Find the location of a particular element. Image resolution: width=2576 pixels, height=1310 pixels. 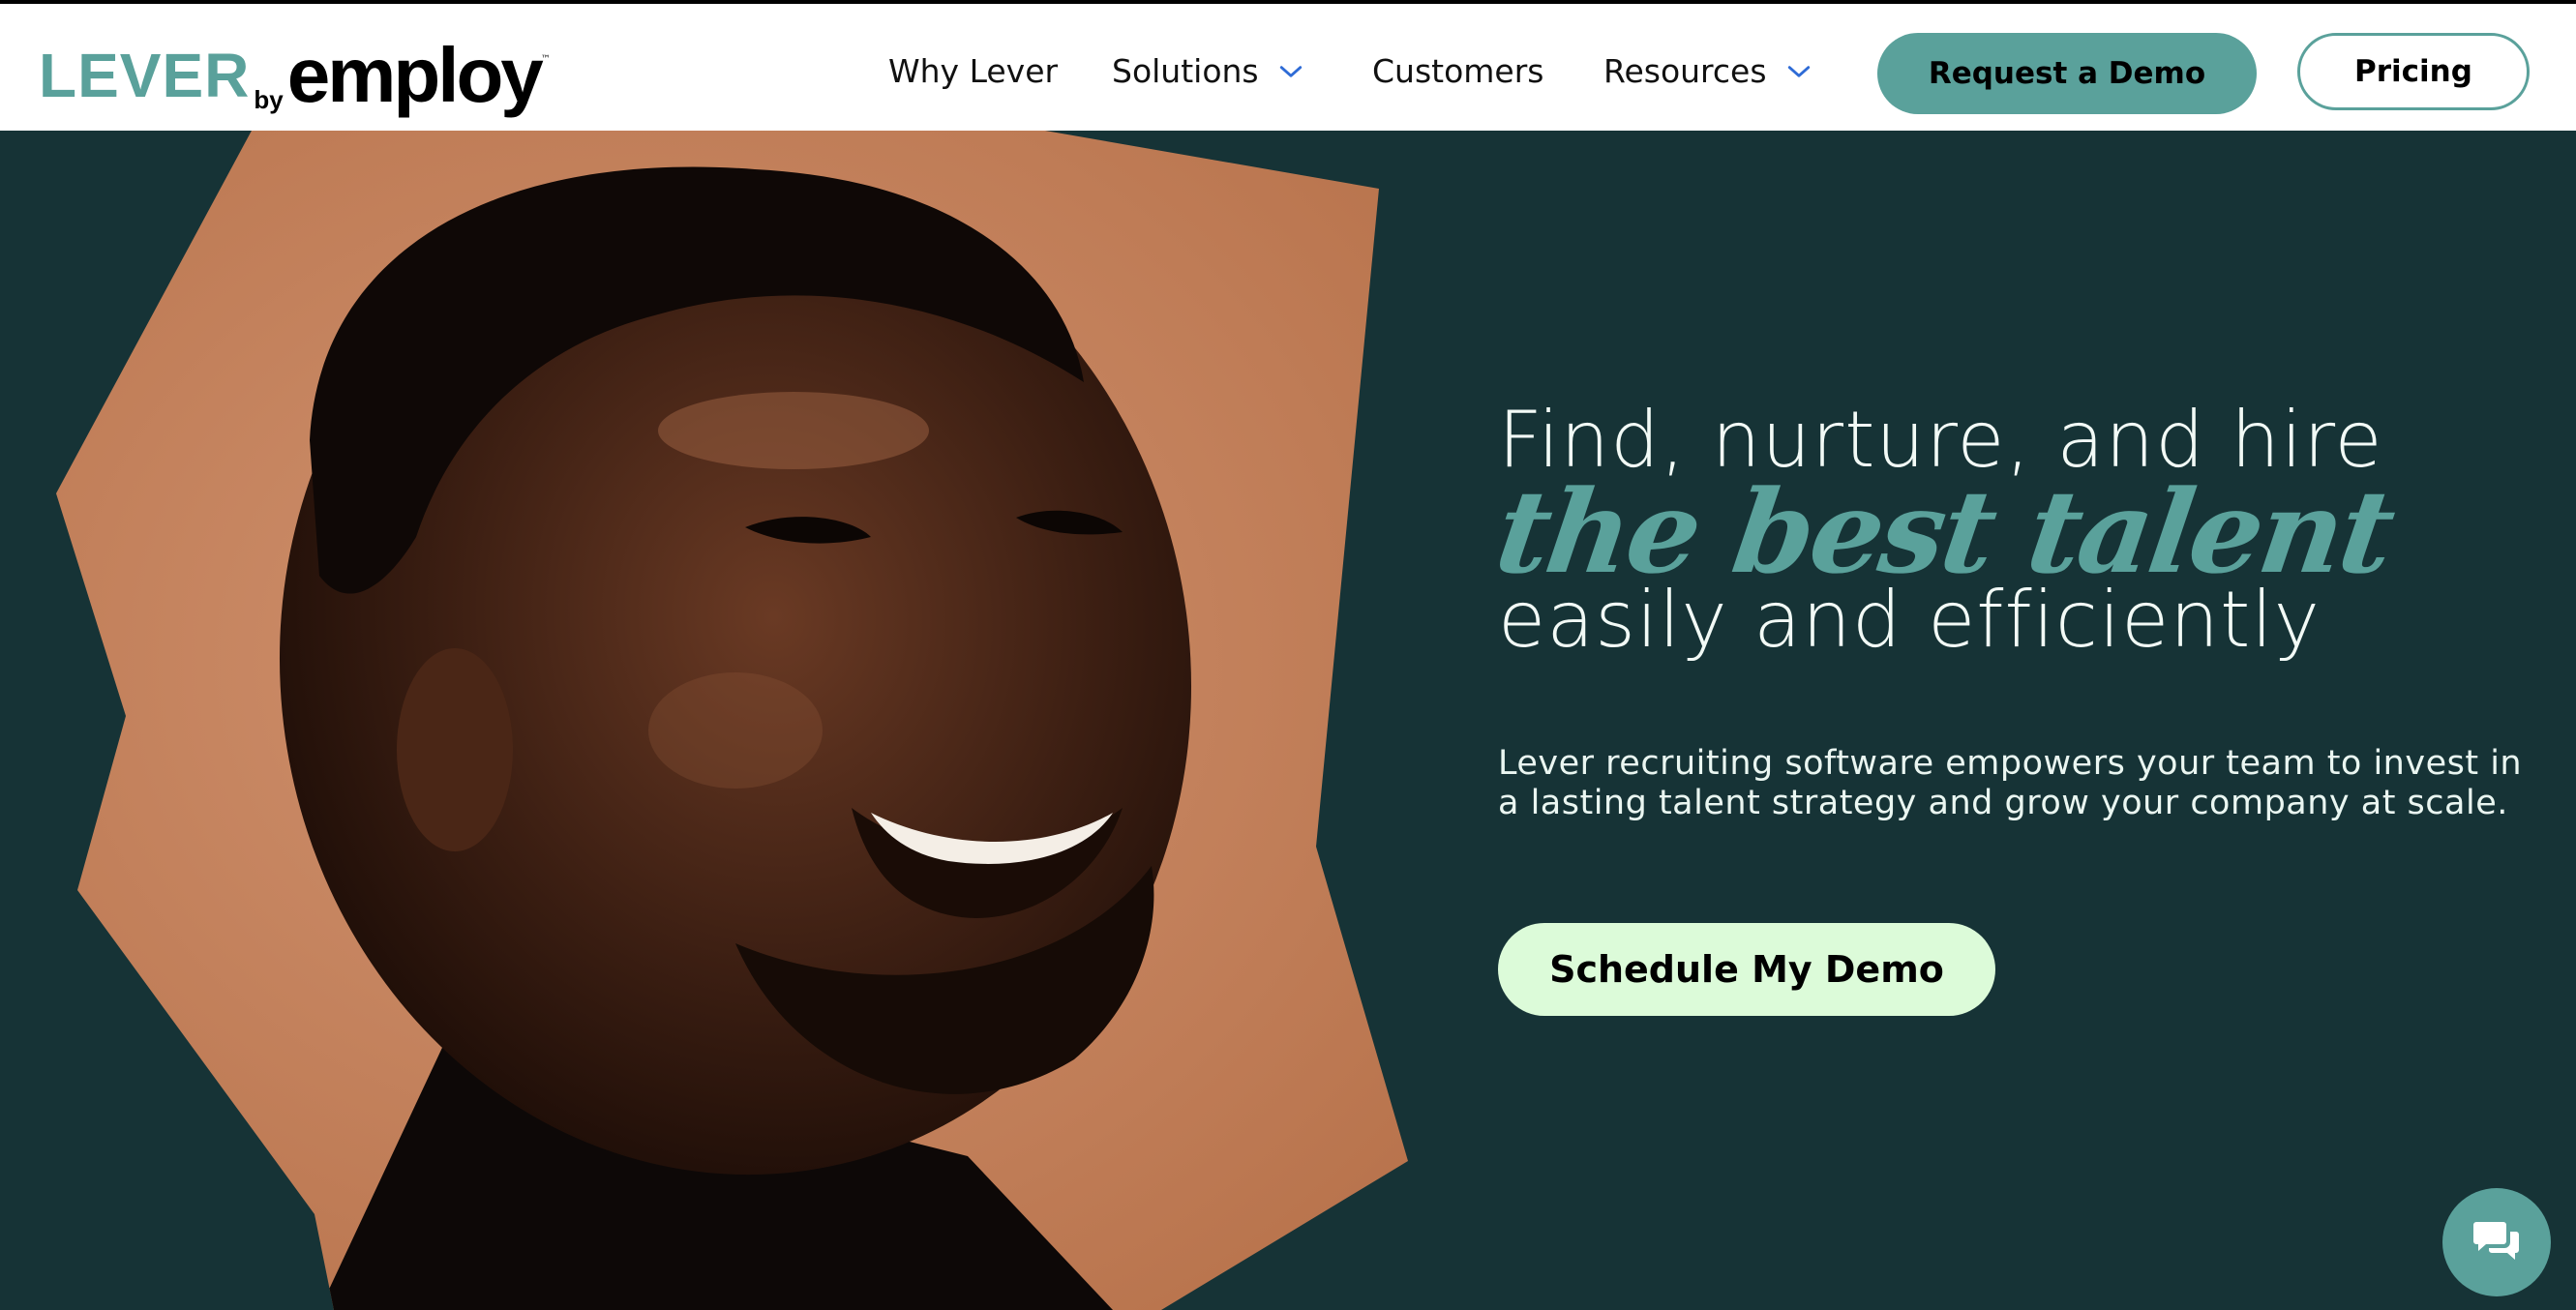

logo-lever-text: LEVER is located at coordinates (145, 75).